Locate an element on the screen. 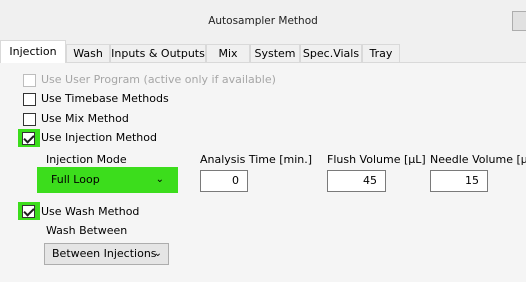  needle-volume-input: 15 is located at coordinates (459, 181).